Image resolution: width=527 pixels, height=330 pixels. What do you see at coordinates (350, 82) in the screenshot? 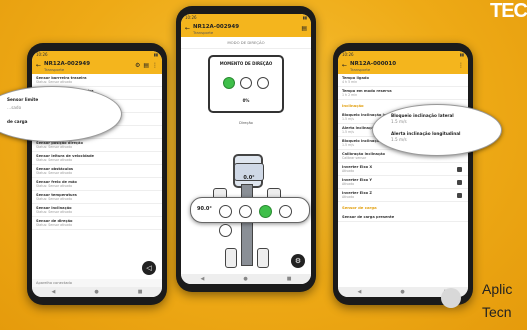
I see `setting-value: 4 h 5 min` at bounding box center [350, 82].